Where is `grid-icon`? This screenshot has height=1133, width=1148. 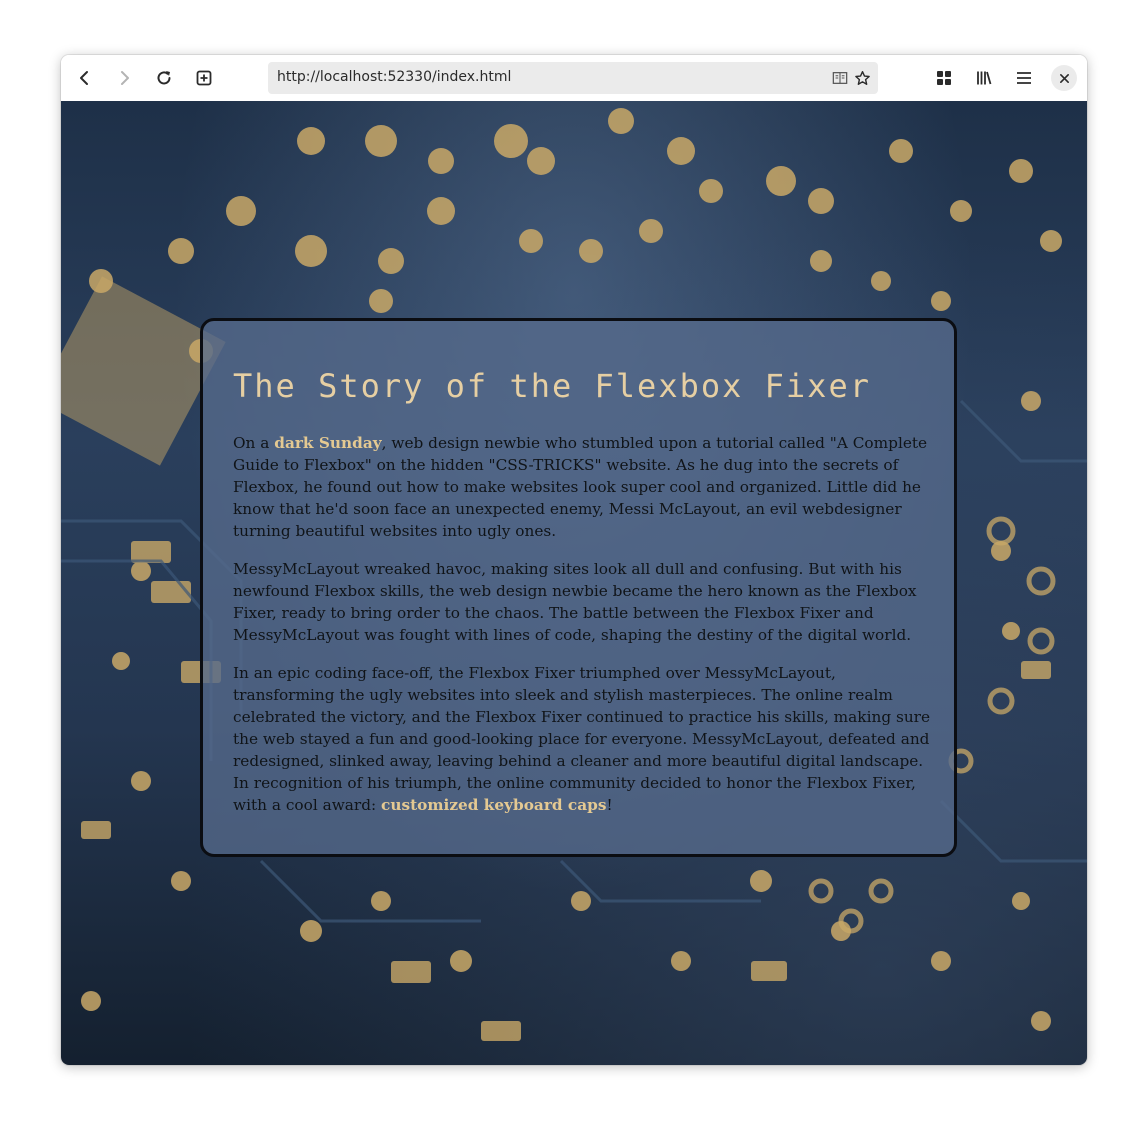 grid-icon is located at coordinates (944, 78).